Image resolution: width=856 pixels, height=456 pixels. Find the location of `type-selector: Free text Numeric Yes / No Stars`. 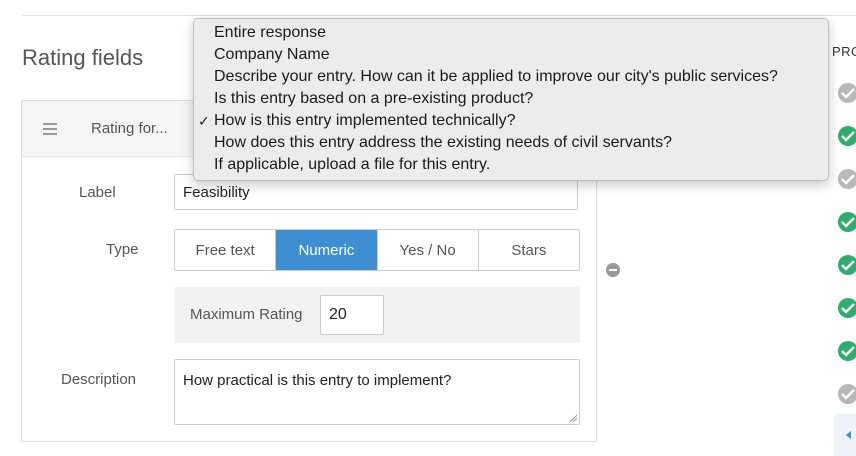

type-selector: Free text Numeric Yes / No Stars is located at coordinates (377, 250).